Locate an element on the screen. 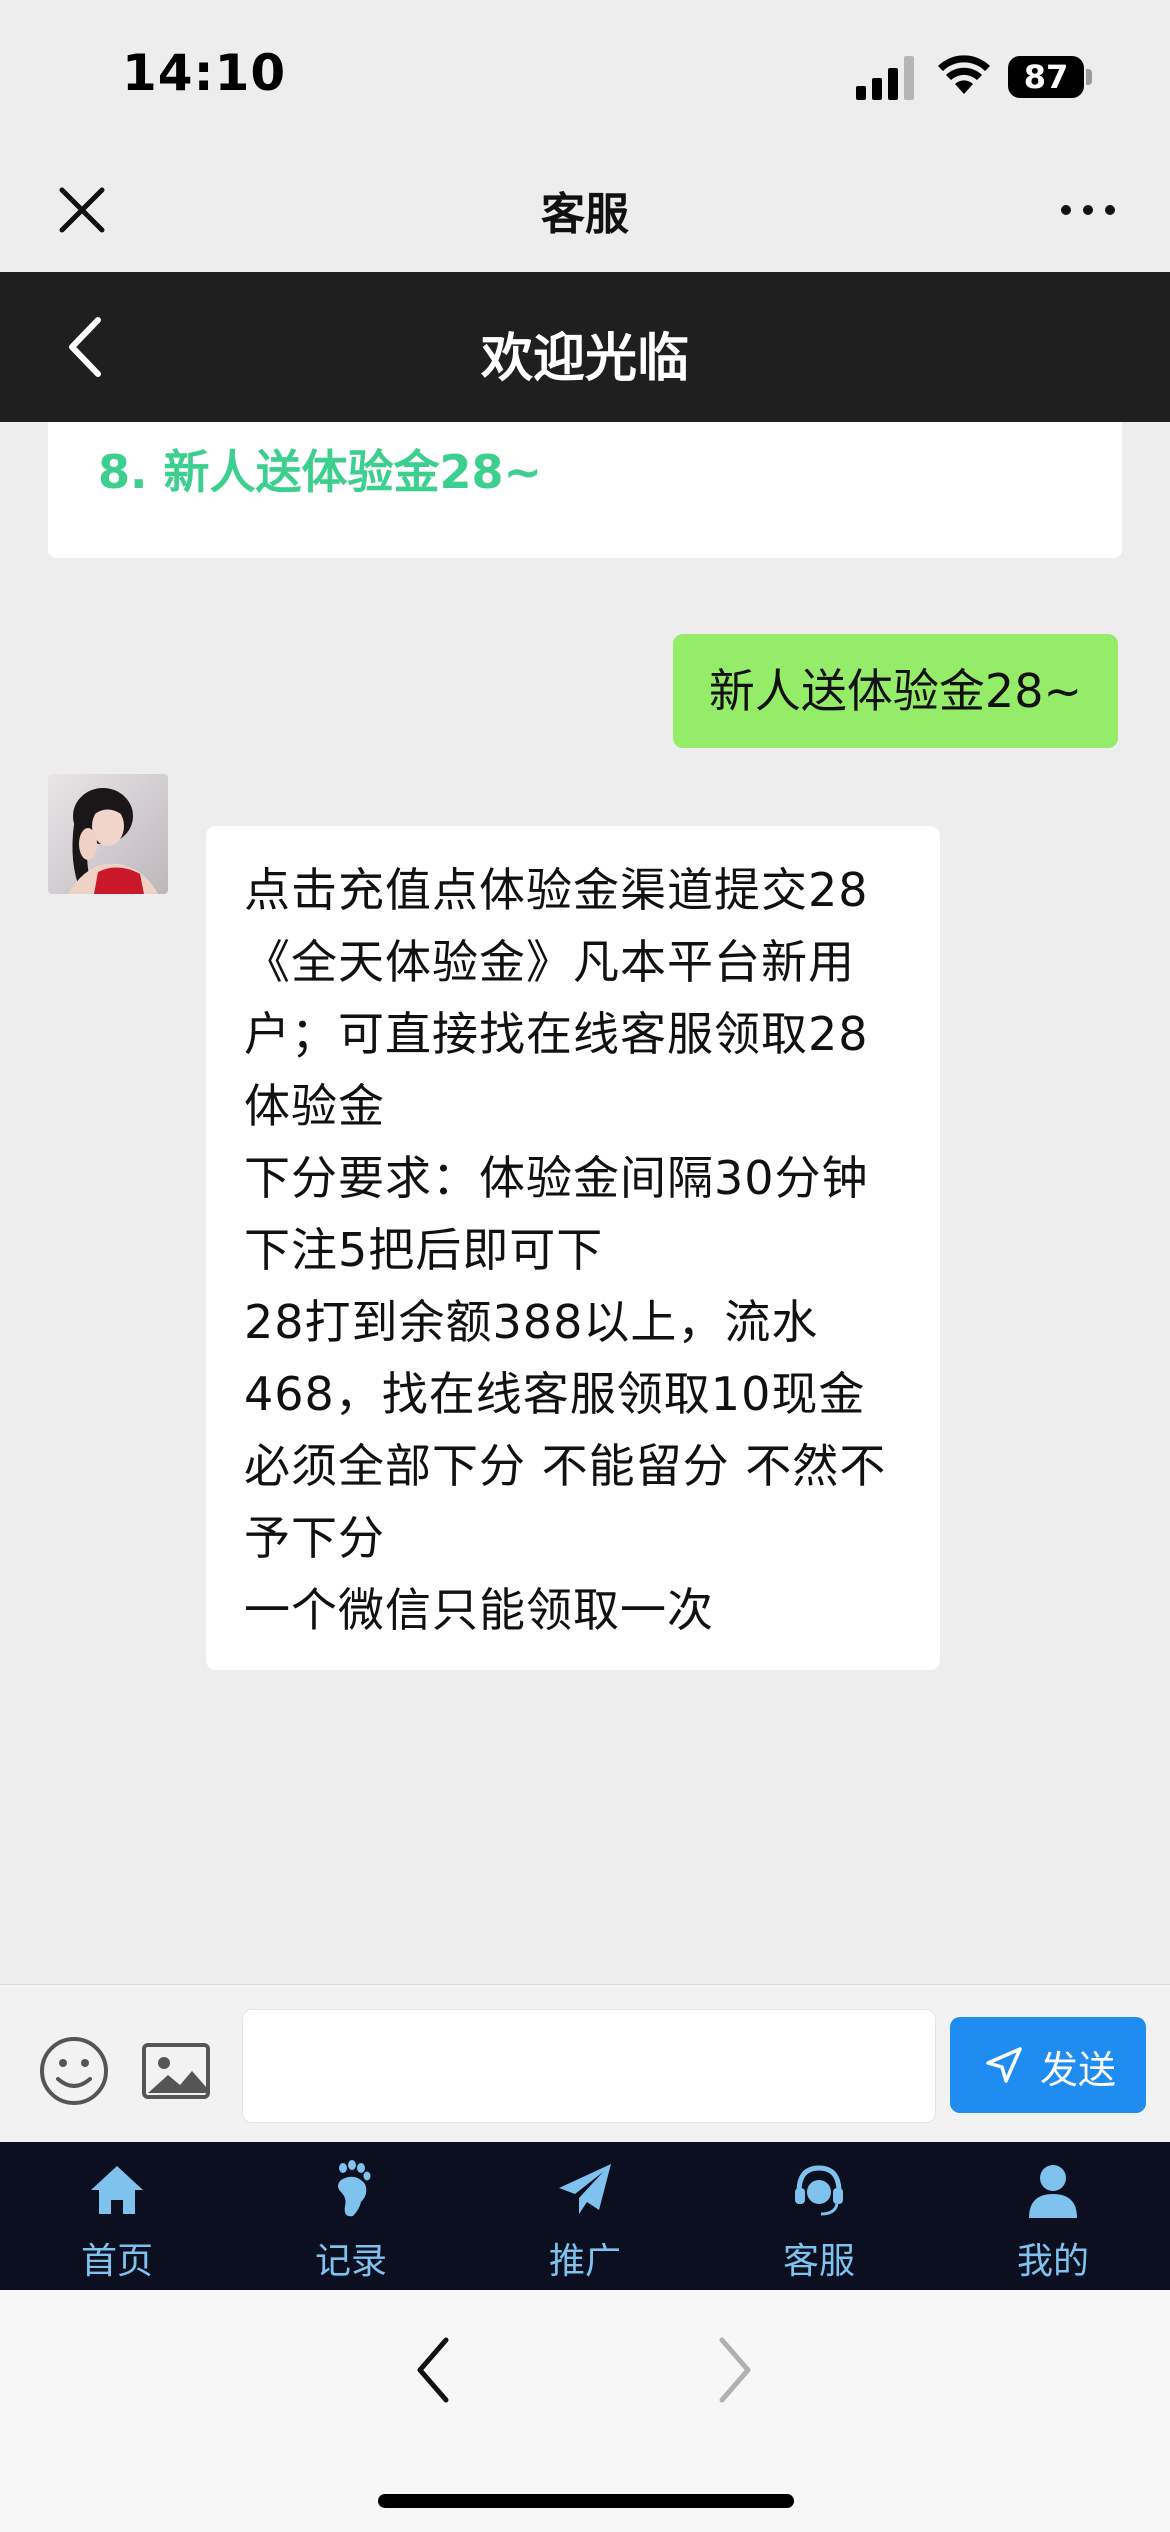 The image size is (1170, 2532). bottom-tab-bar: 首页 记录 推广 客服 我的 is located at coordinates (585, 2216).